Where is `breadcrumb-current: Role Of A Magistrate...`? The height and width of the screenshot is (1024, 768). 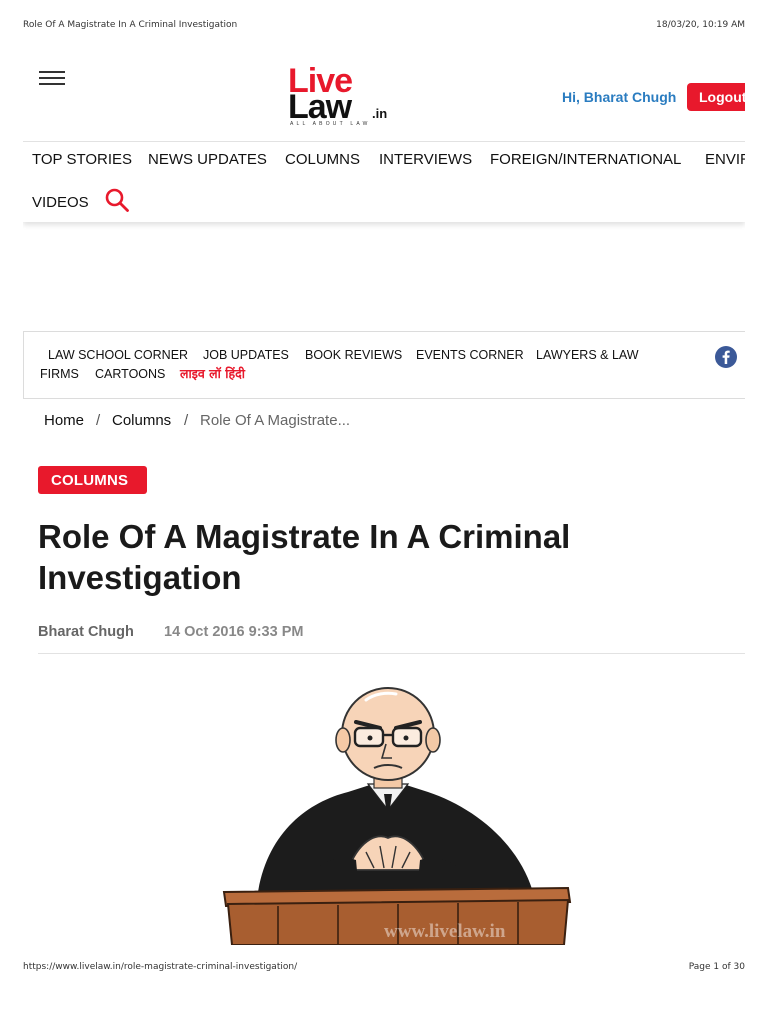
breadcrumb-current: Role Of A Magistrate... is located at coordinates (275, 420).